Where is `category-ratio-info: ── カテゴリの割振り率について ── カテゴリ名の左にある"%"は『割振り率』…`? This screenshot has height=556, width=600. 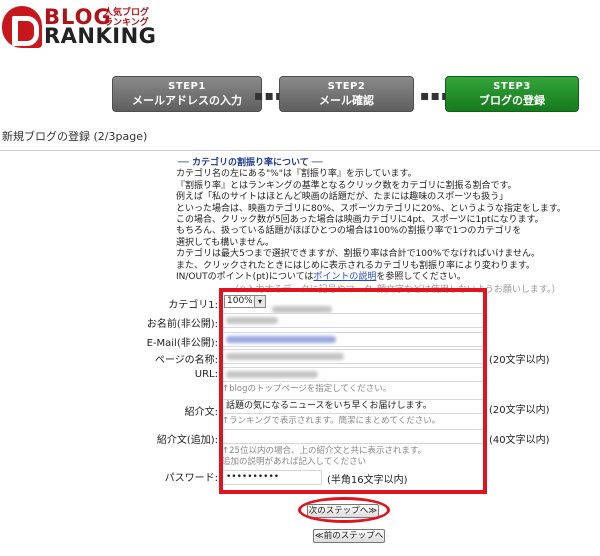 category-ratio-info: ── カテゴリの割振り率について ── カテゴリ名の左にある"%"は『割振り率』… is located at coordinates (371, 220).